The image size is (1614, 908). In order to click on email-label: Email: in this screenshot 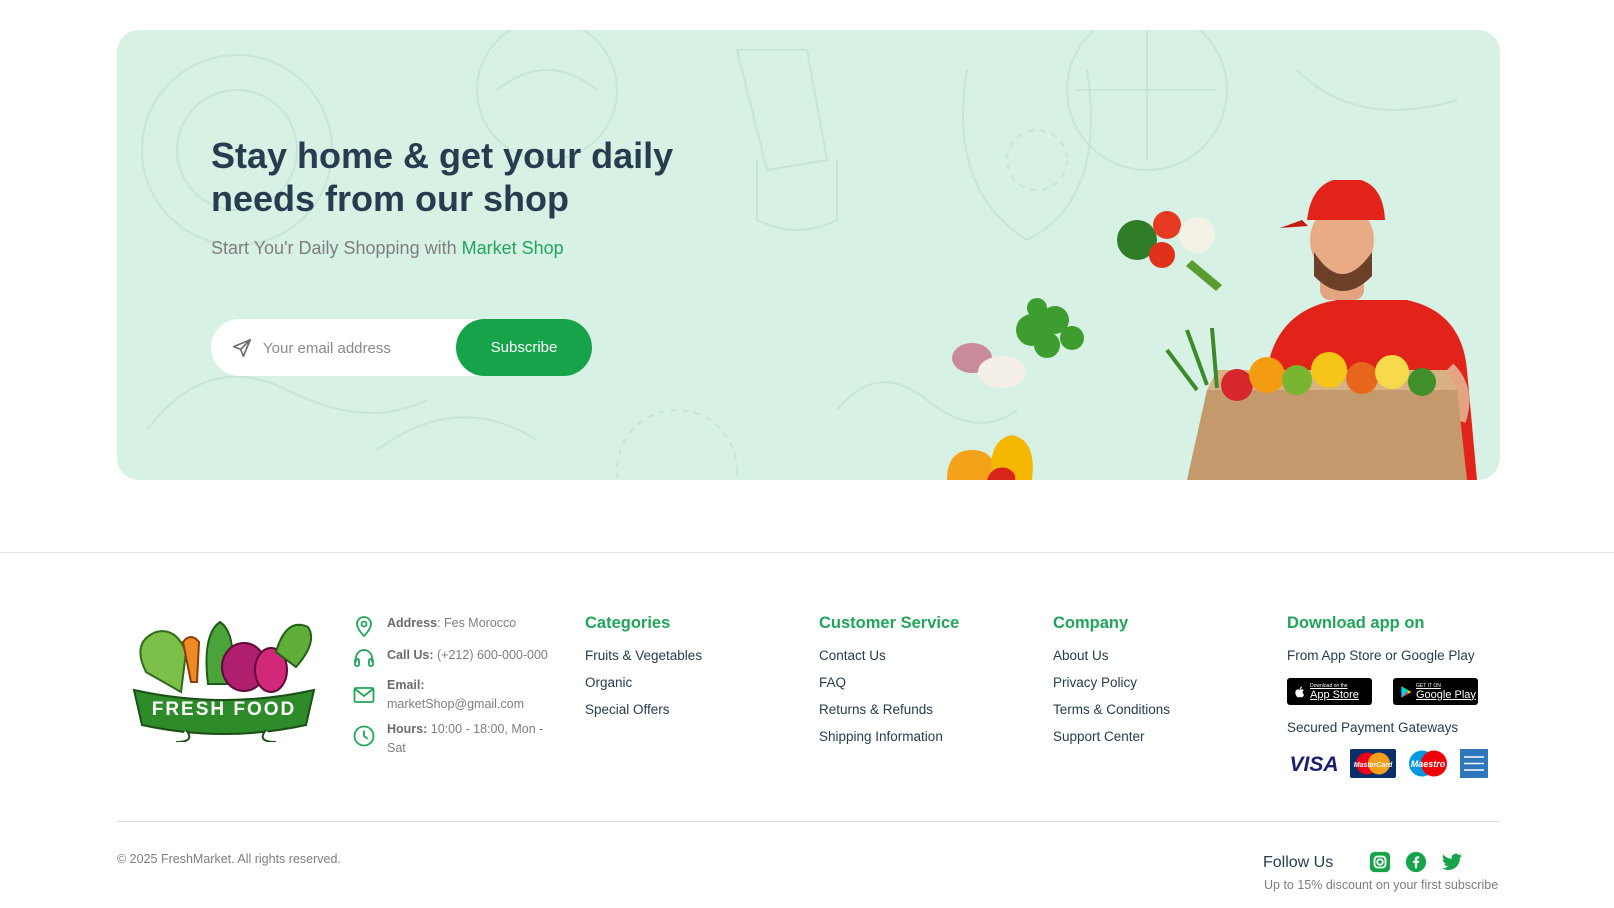, I will do `click(406, 685)`.